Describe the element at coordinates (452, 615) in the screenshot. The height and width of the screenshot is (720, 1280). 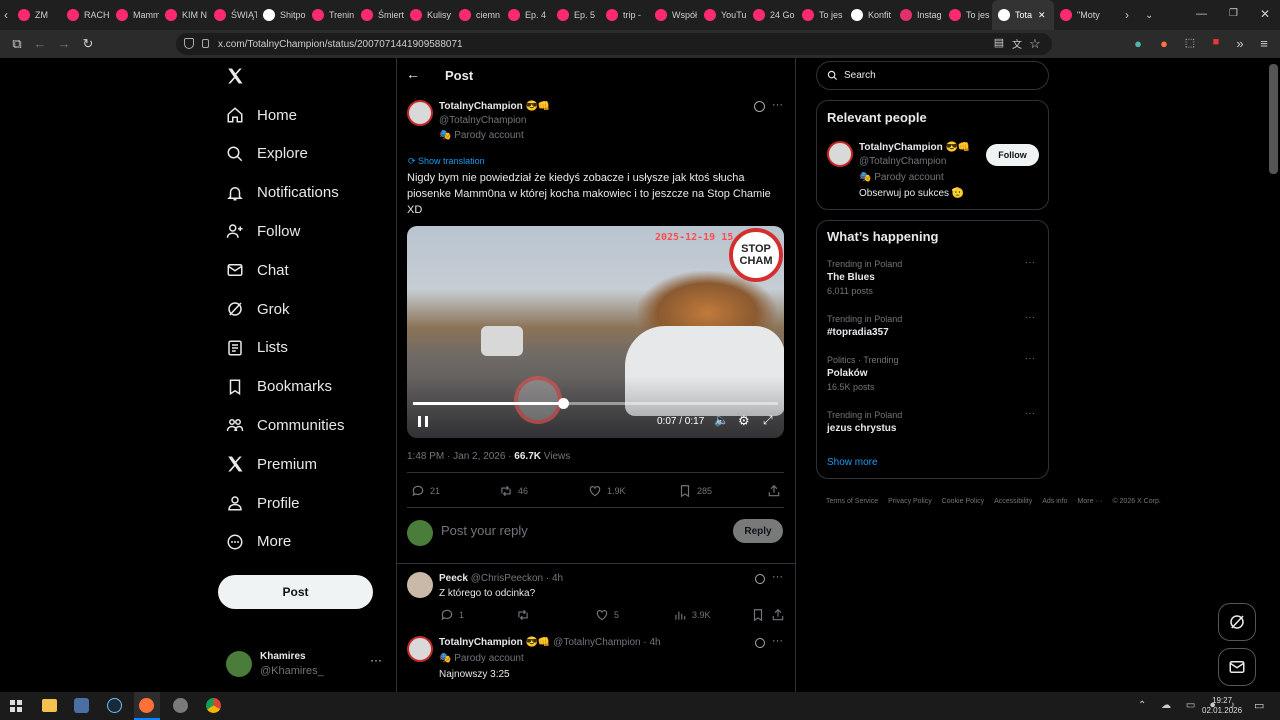
I see `reply-reply-action: 1` at that location.